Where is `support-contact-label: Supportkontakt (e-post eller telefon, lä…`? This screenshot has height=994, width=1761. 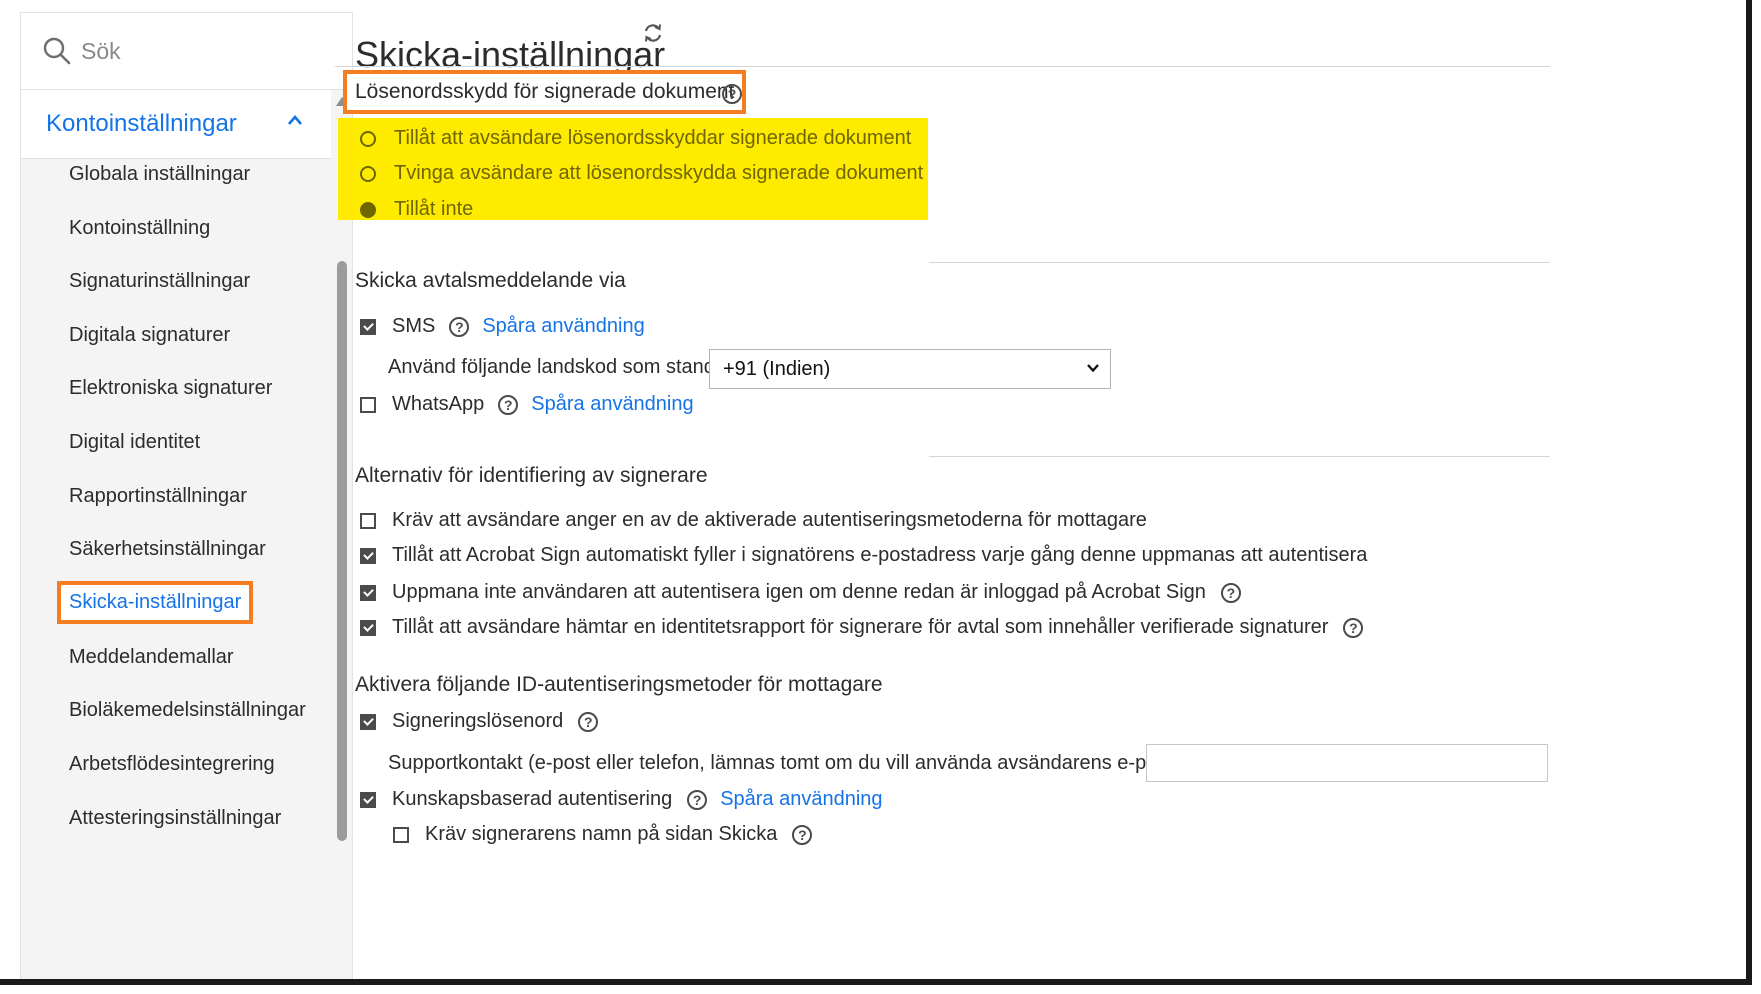
support-contact-label: Supportkontakt (e-post eller telefon, lä… is located at coordinates (817, 763).